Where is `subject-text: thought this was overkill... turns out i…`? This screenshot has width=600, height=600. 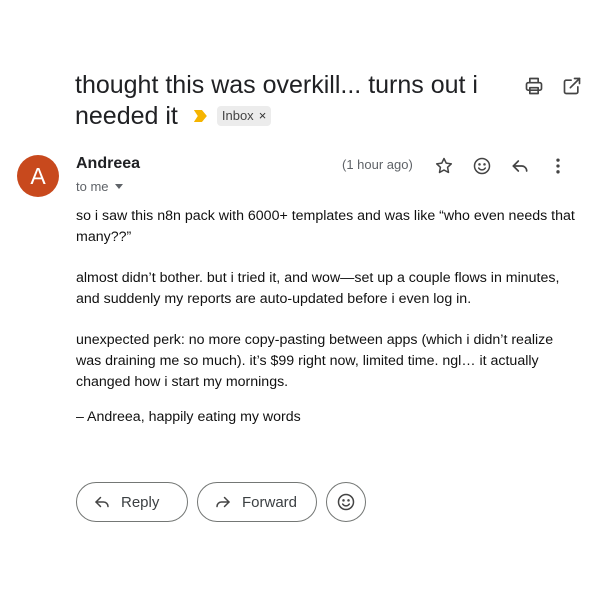
subject-text: thought this was overkill... turns out i… is located at coordinates (276, 100).